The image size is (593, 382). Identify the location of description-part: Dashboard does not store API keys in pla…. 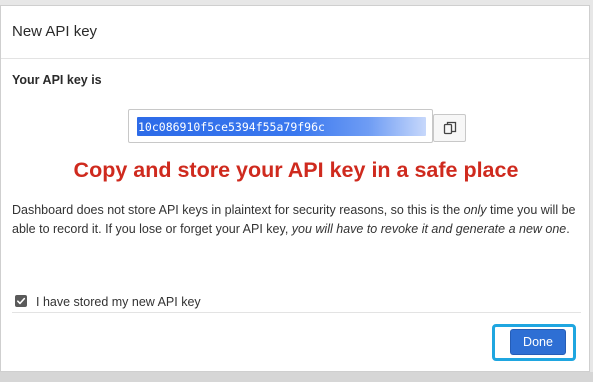
(238, 210).